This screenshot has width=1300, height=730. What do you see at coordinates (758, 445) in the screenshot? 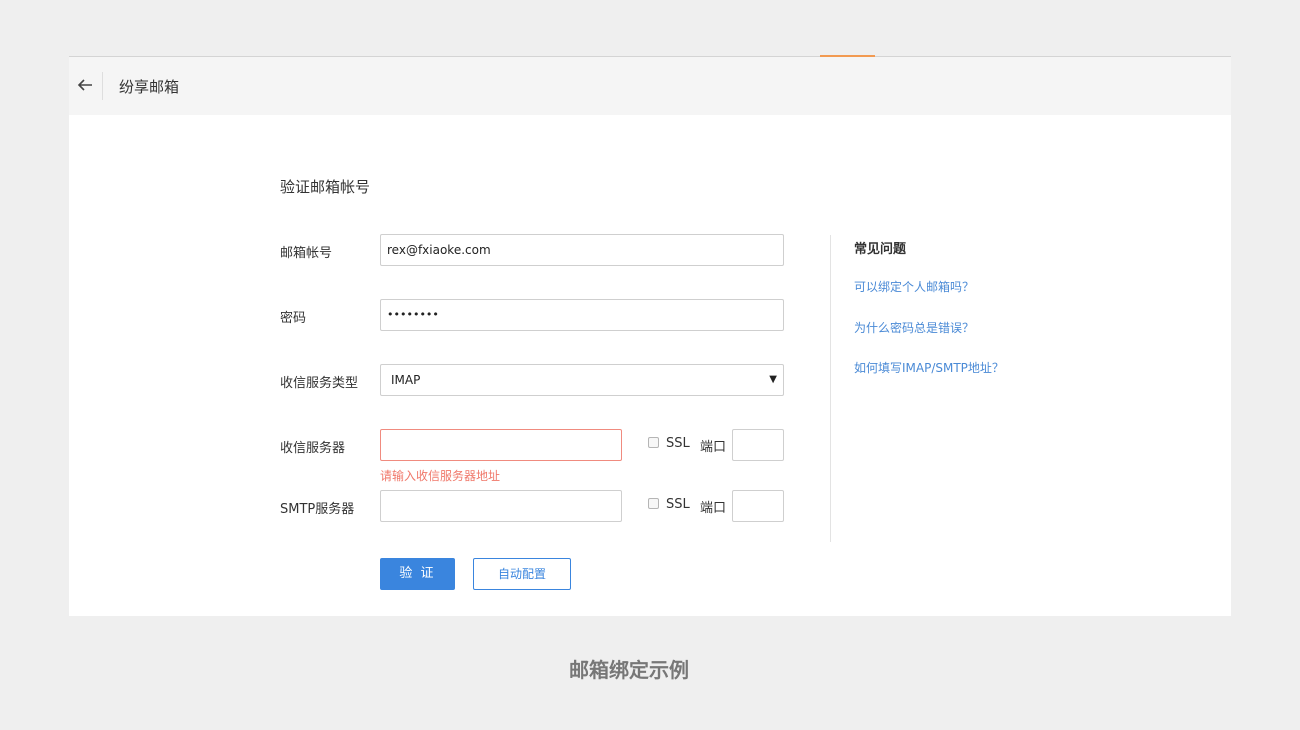
I see `incoming-port-input` at bounding box center [758, 445].